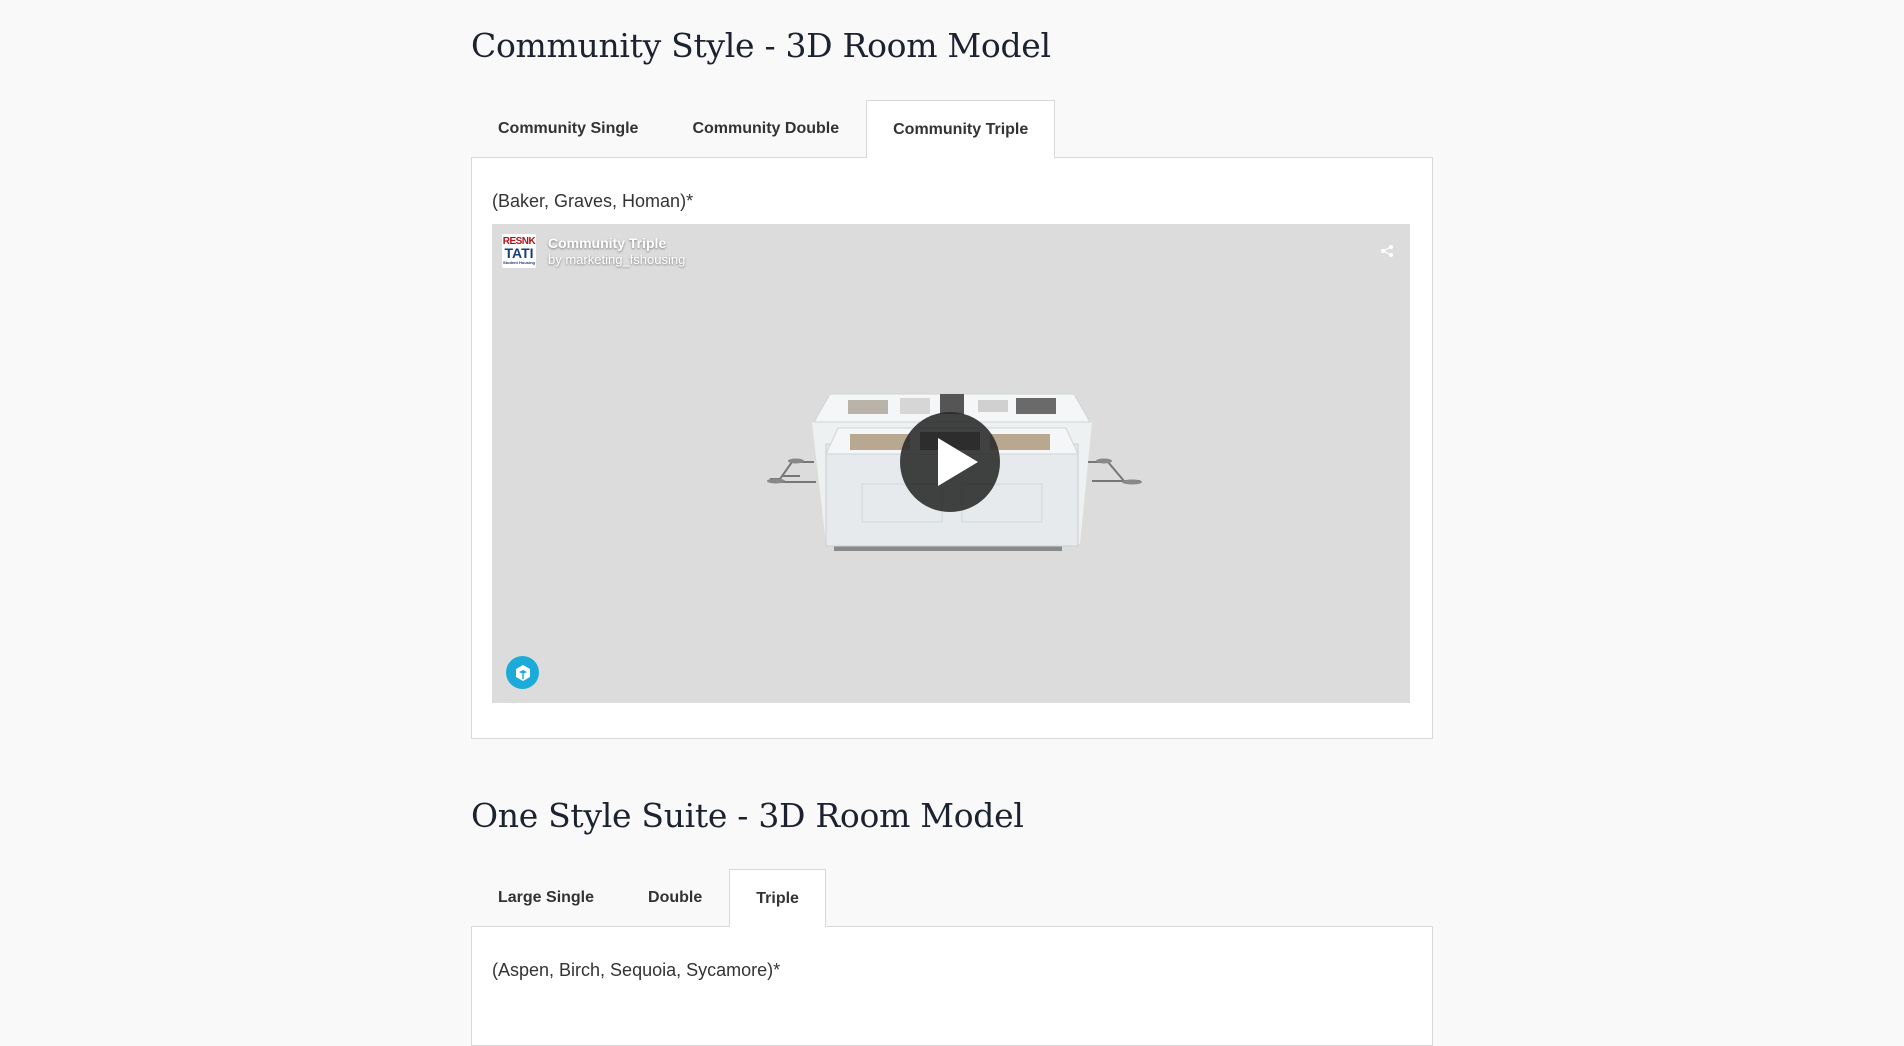 The width and height of the screenshot is (1904, 1046). I want to click on tab-triple: Triple, so click(777, 898).